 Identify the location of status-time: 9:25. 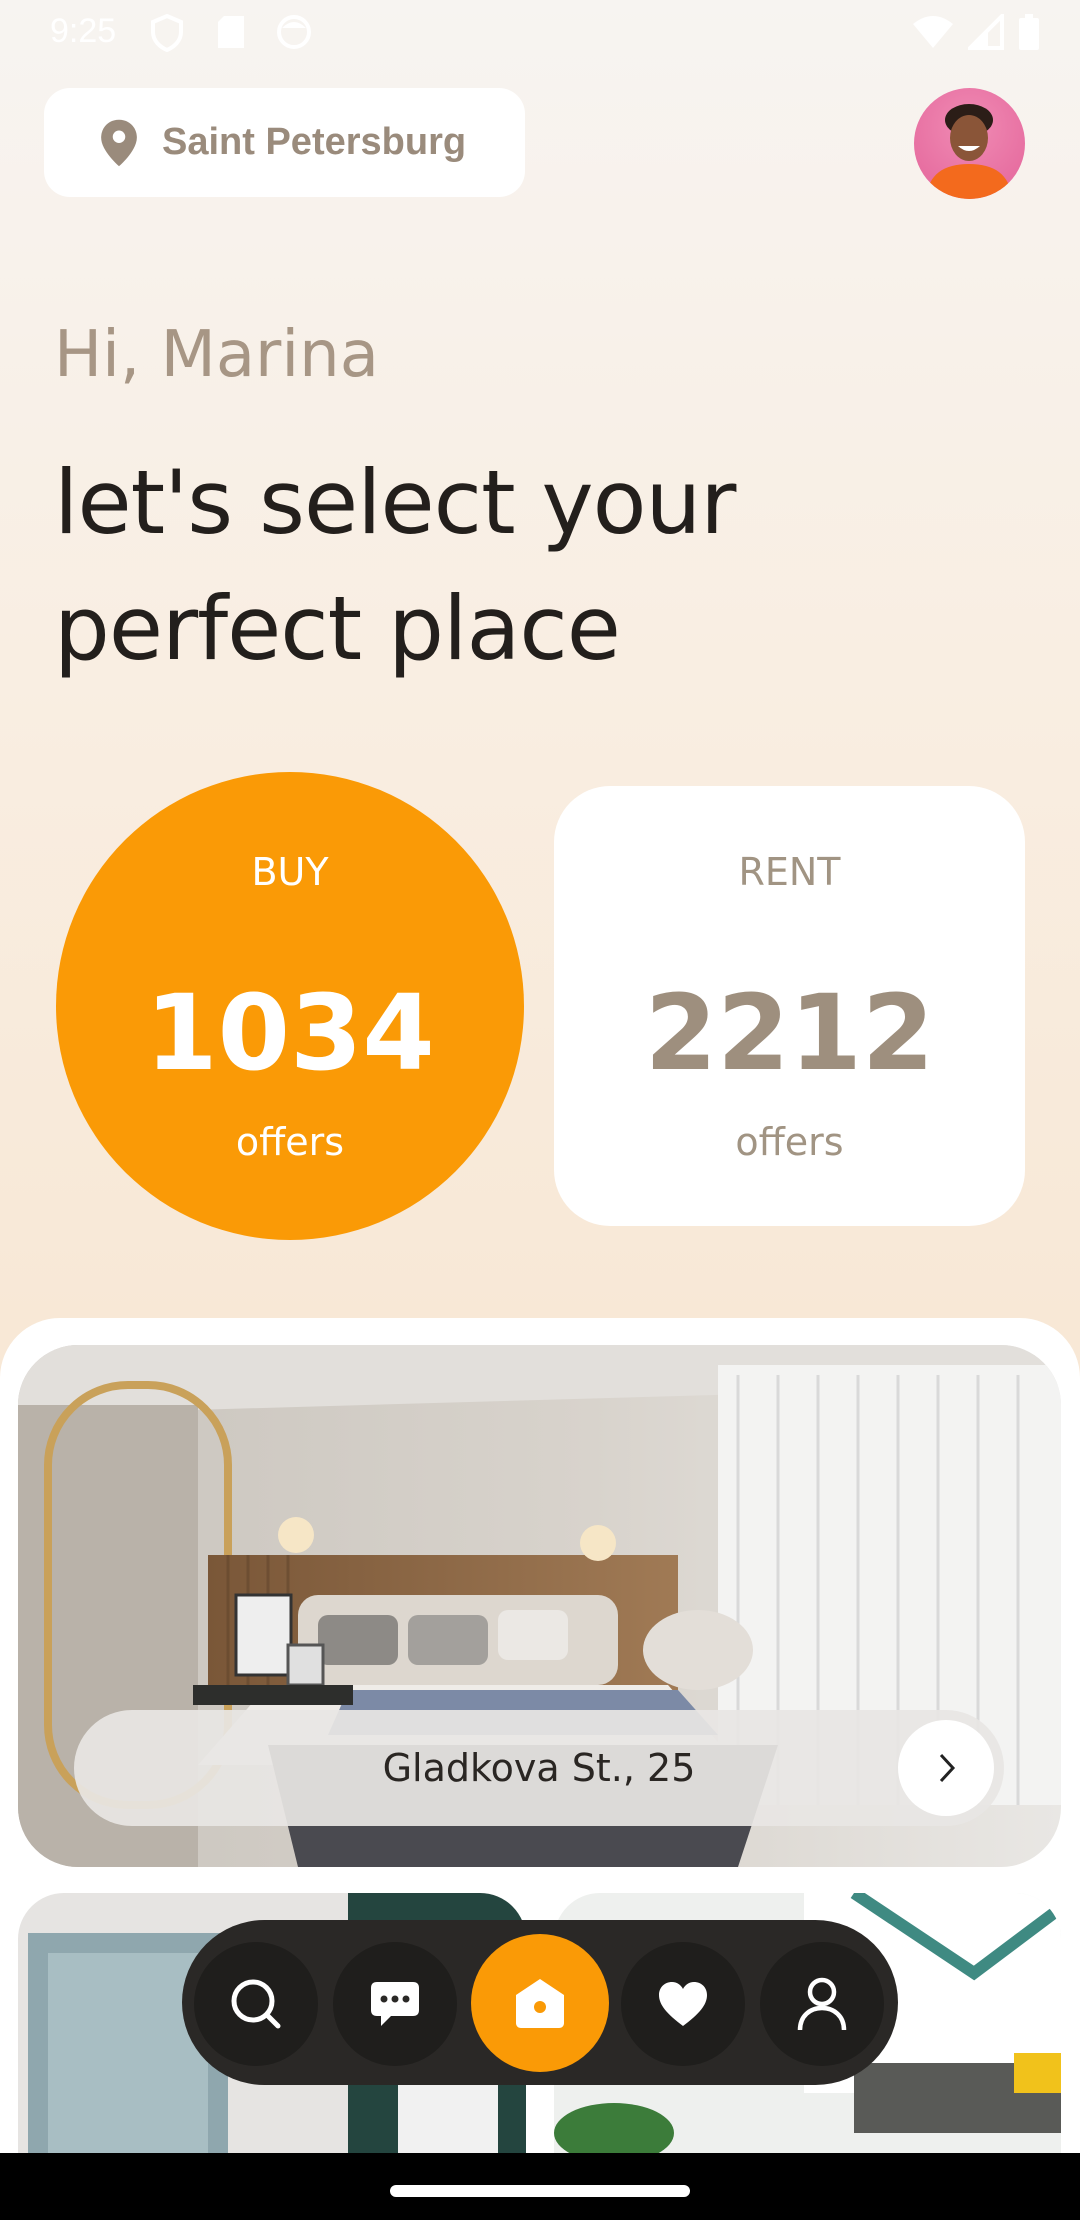
(83, 31).